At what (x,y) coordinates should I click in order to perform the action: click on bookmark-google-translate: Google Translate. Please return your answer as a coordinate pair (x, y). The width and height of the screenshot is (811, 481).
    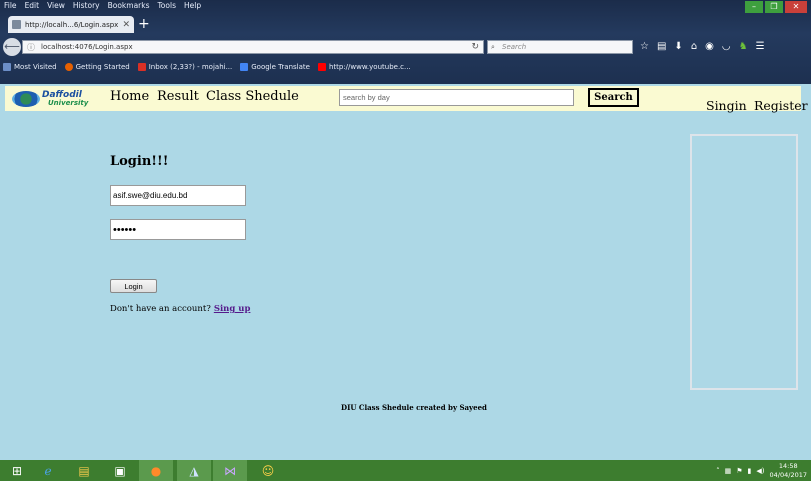
    Looking at the image, I should click on (275, 67).